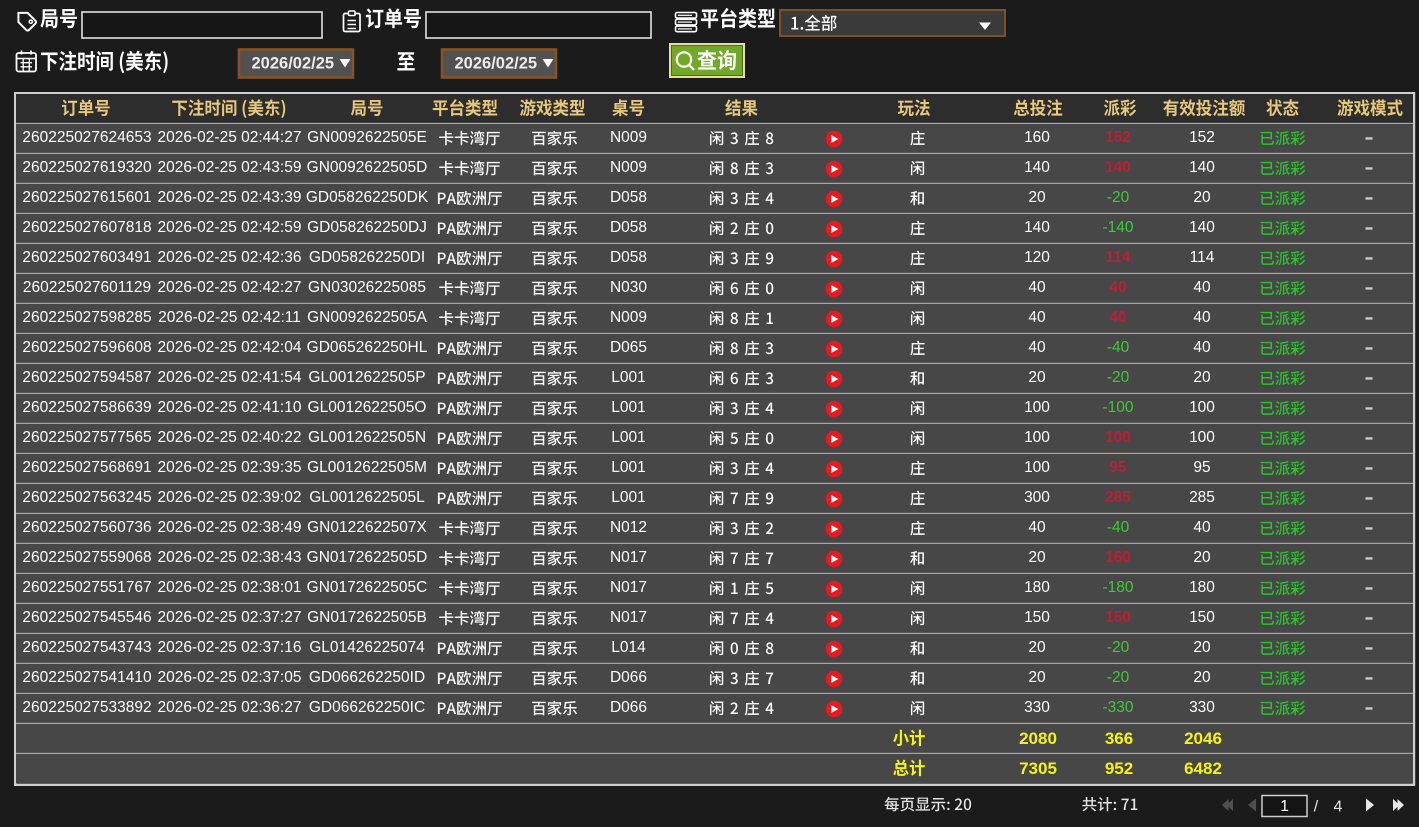 Image resolution: width=1419 pixels, height=827 pixels. What do you see at coordinates (86, 557) in the screenshot?
I see `svg-text: 260225027559068` at bounding box center [86, 557].